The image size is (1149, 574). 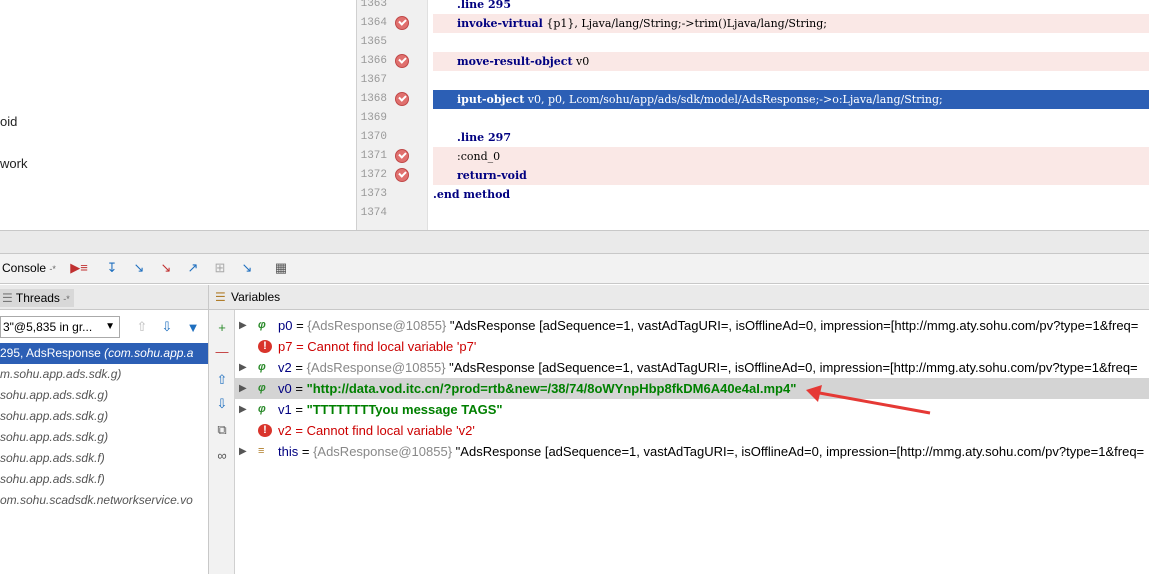 I want to click on frame-method: 295, AdsResponse, so click(x=52, y=353).